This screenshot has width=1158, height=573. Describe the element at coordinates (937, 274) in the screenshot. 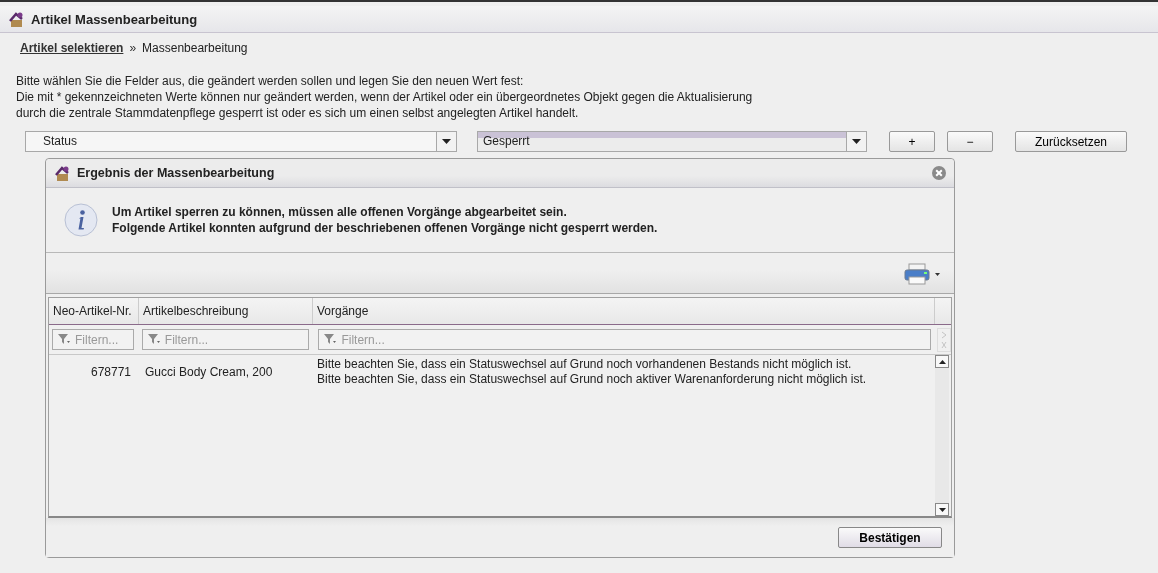

I see `caret-icon` at that location.